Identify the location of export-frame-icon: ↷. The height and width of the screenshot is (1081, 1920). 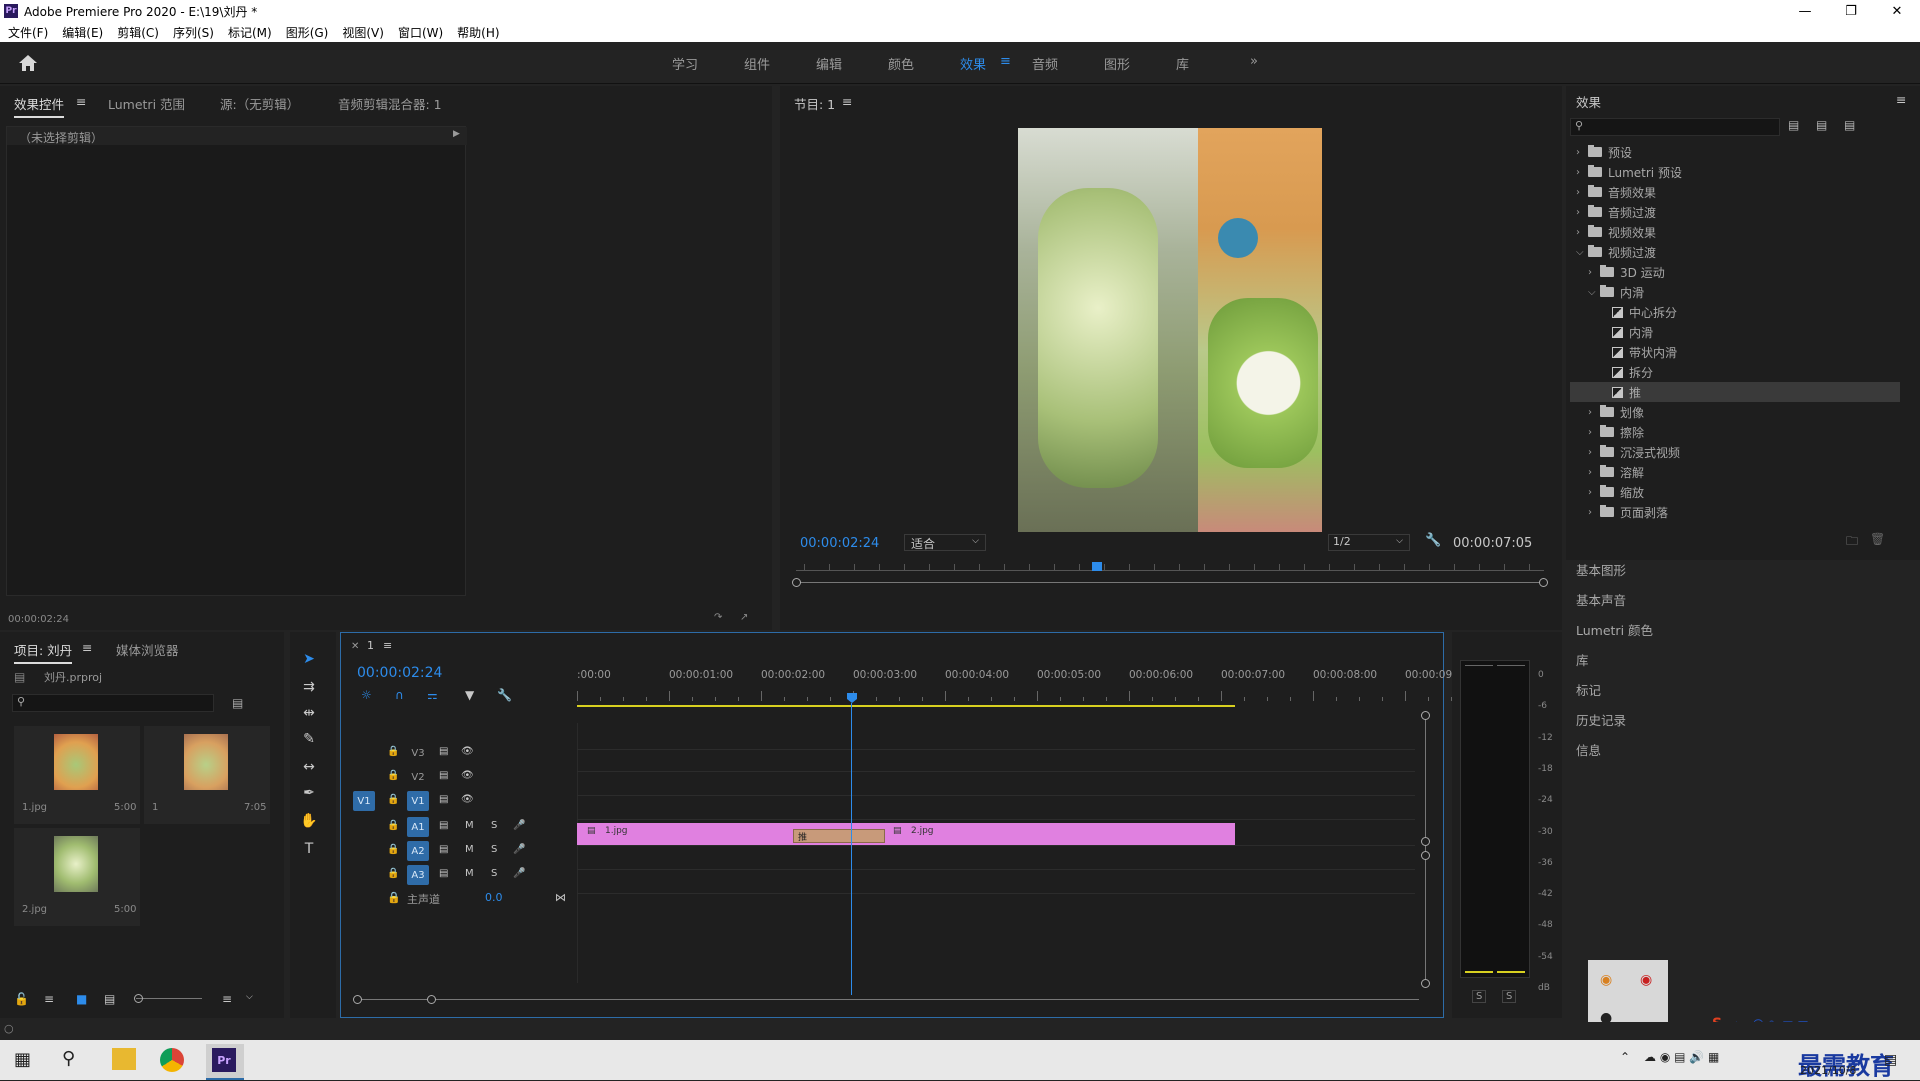
(718, 617).